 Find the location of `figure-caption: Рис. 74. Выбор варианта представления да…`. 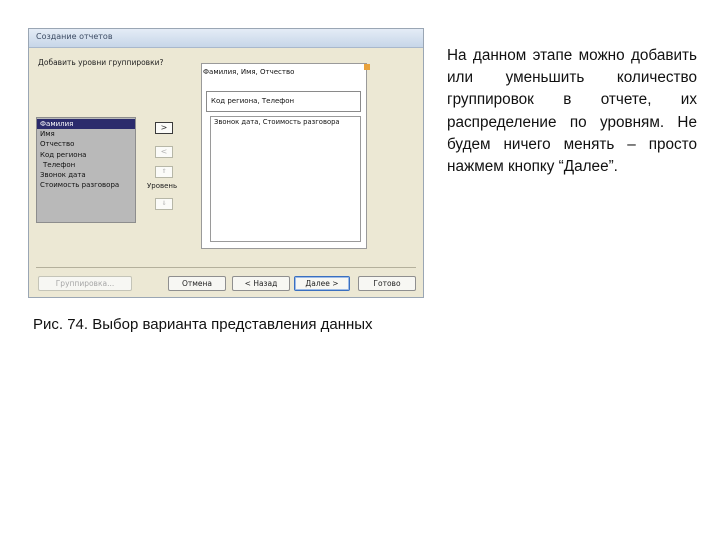

figure-caption: Рис. 74. Выбор варианта представления да… is located at coordinates (203, 324).